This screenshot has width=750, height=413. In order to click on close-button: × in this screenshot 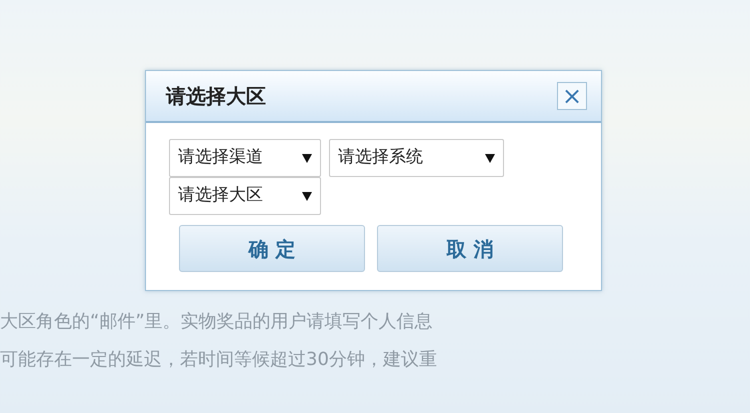, I will do `click(572, 96)`.